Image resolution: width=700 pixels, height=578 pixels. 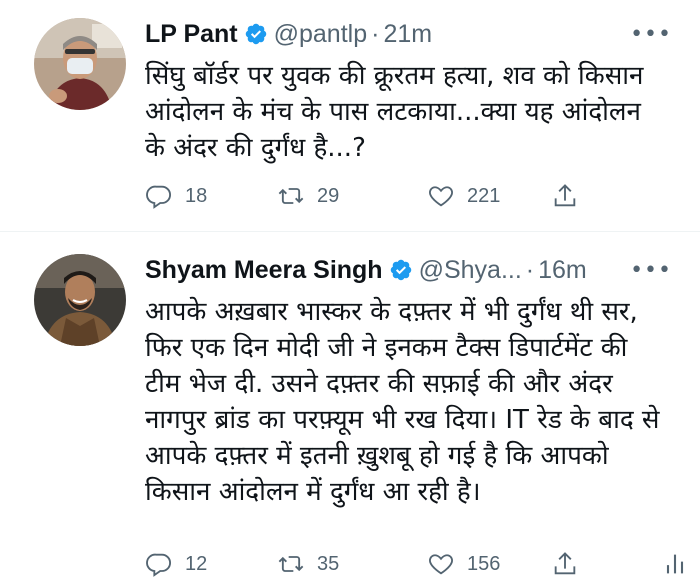 What do you see at coordinates (264, 270) in the screenshot?
I see `display-name: Shyam Meera Singh` at bounding box center [264, 270].